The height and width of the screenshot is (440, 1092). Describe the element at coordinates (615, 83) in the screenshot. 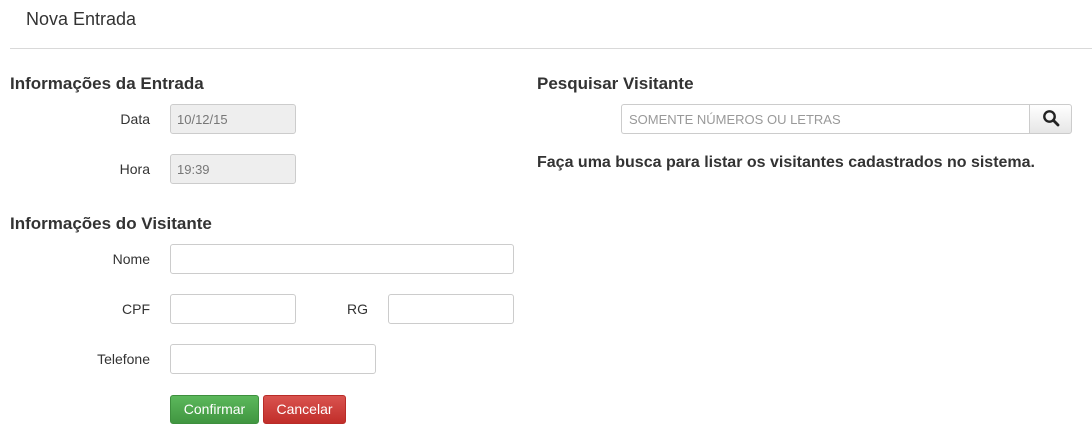

I see `search-heading: Pesquisar Visitante` at that location.